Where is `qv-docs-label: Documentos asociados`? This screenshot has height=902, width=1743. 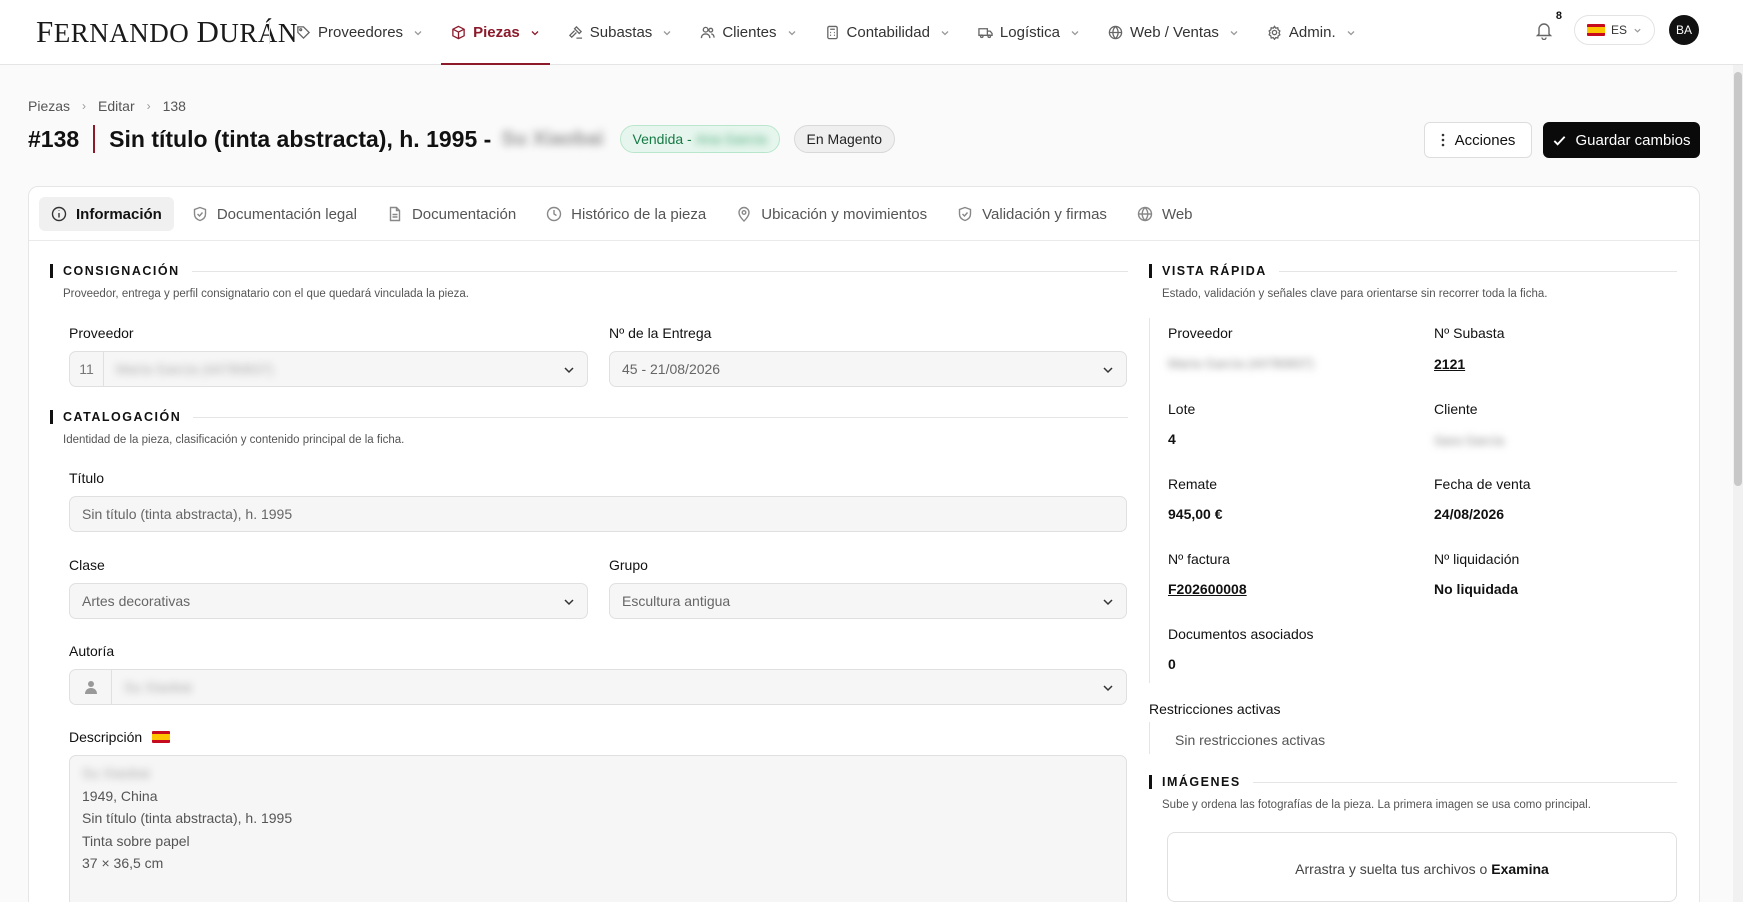
qv-docs-label: Documentos asociados is located at coordinates (1241, 634).